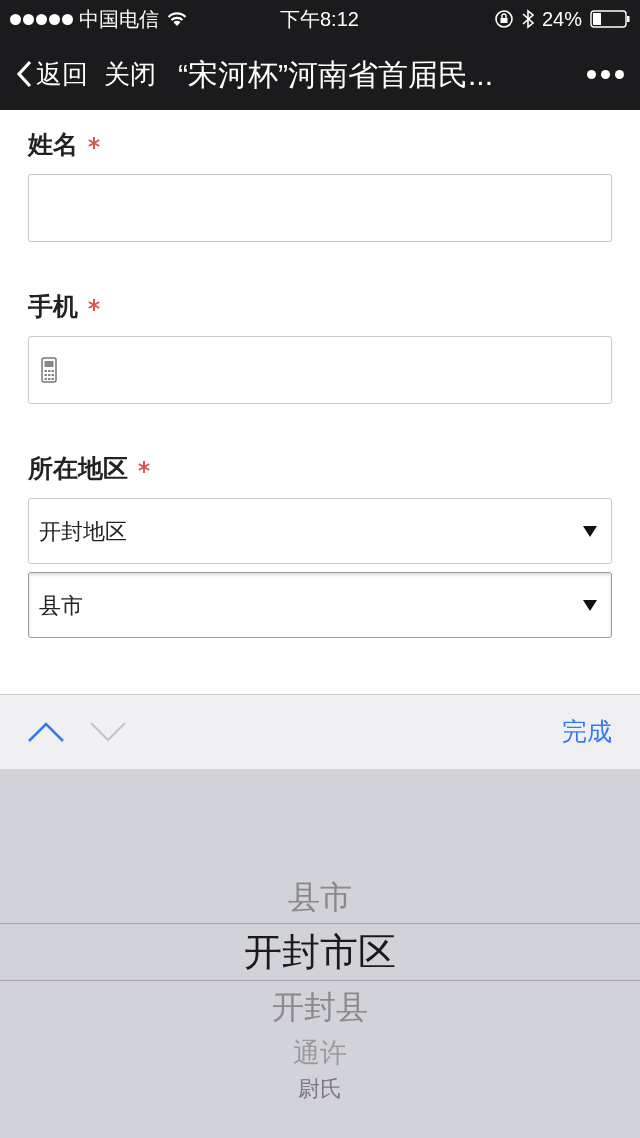 The width and height of the screenshot is (640, 1138). Describe the element at coordinates (587, 732) in the screenshot. I see `done-button: 完成` at that location.